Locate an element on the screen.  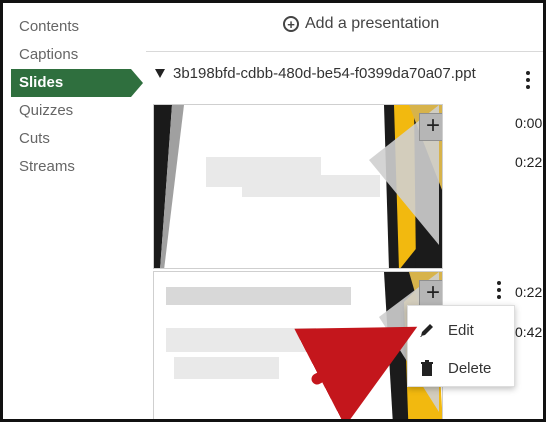
slide-time: 0:42 is located at coordinates (529, 332).